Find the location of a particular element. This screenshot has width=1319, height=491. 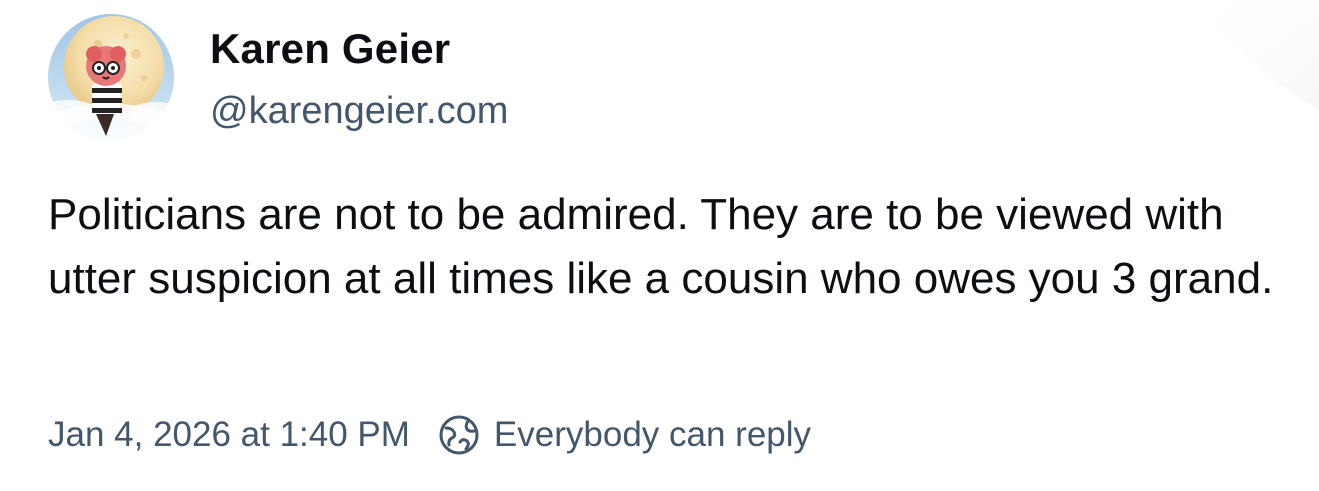

reply-setting: Everybody can reply is located at coordinates (624, 435).